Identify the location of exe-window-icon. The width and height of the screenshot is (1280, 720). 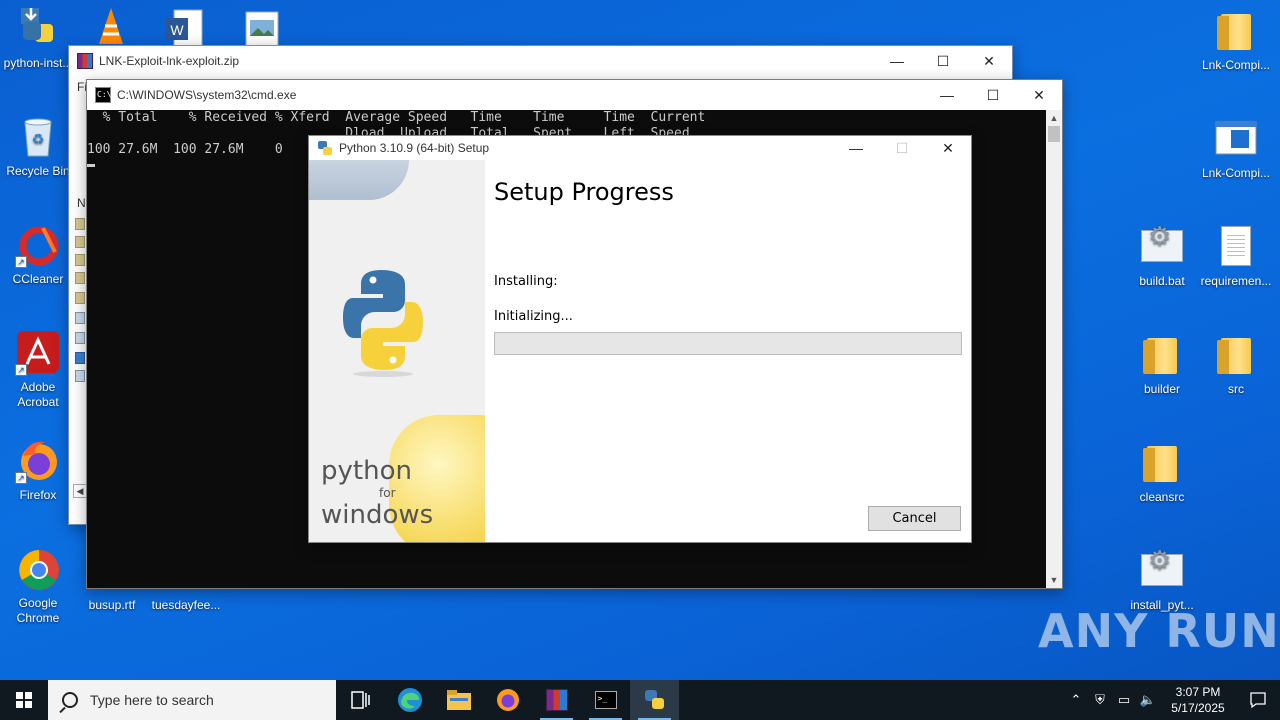
(1236, 139).